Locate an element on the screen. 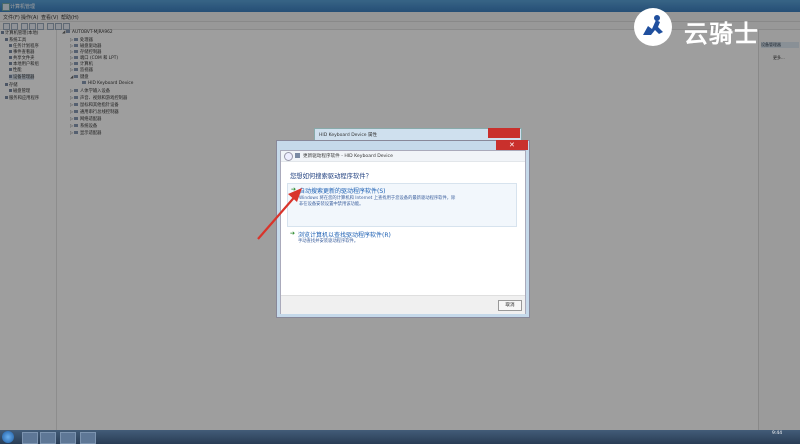 The image size is (800, 444). media-icon is located at coordinates (48, 438).